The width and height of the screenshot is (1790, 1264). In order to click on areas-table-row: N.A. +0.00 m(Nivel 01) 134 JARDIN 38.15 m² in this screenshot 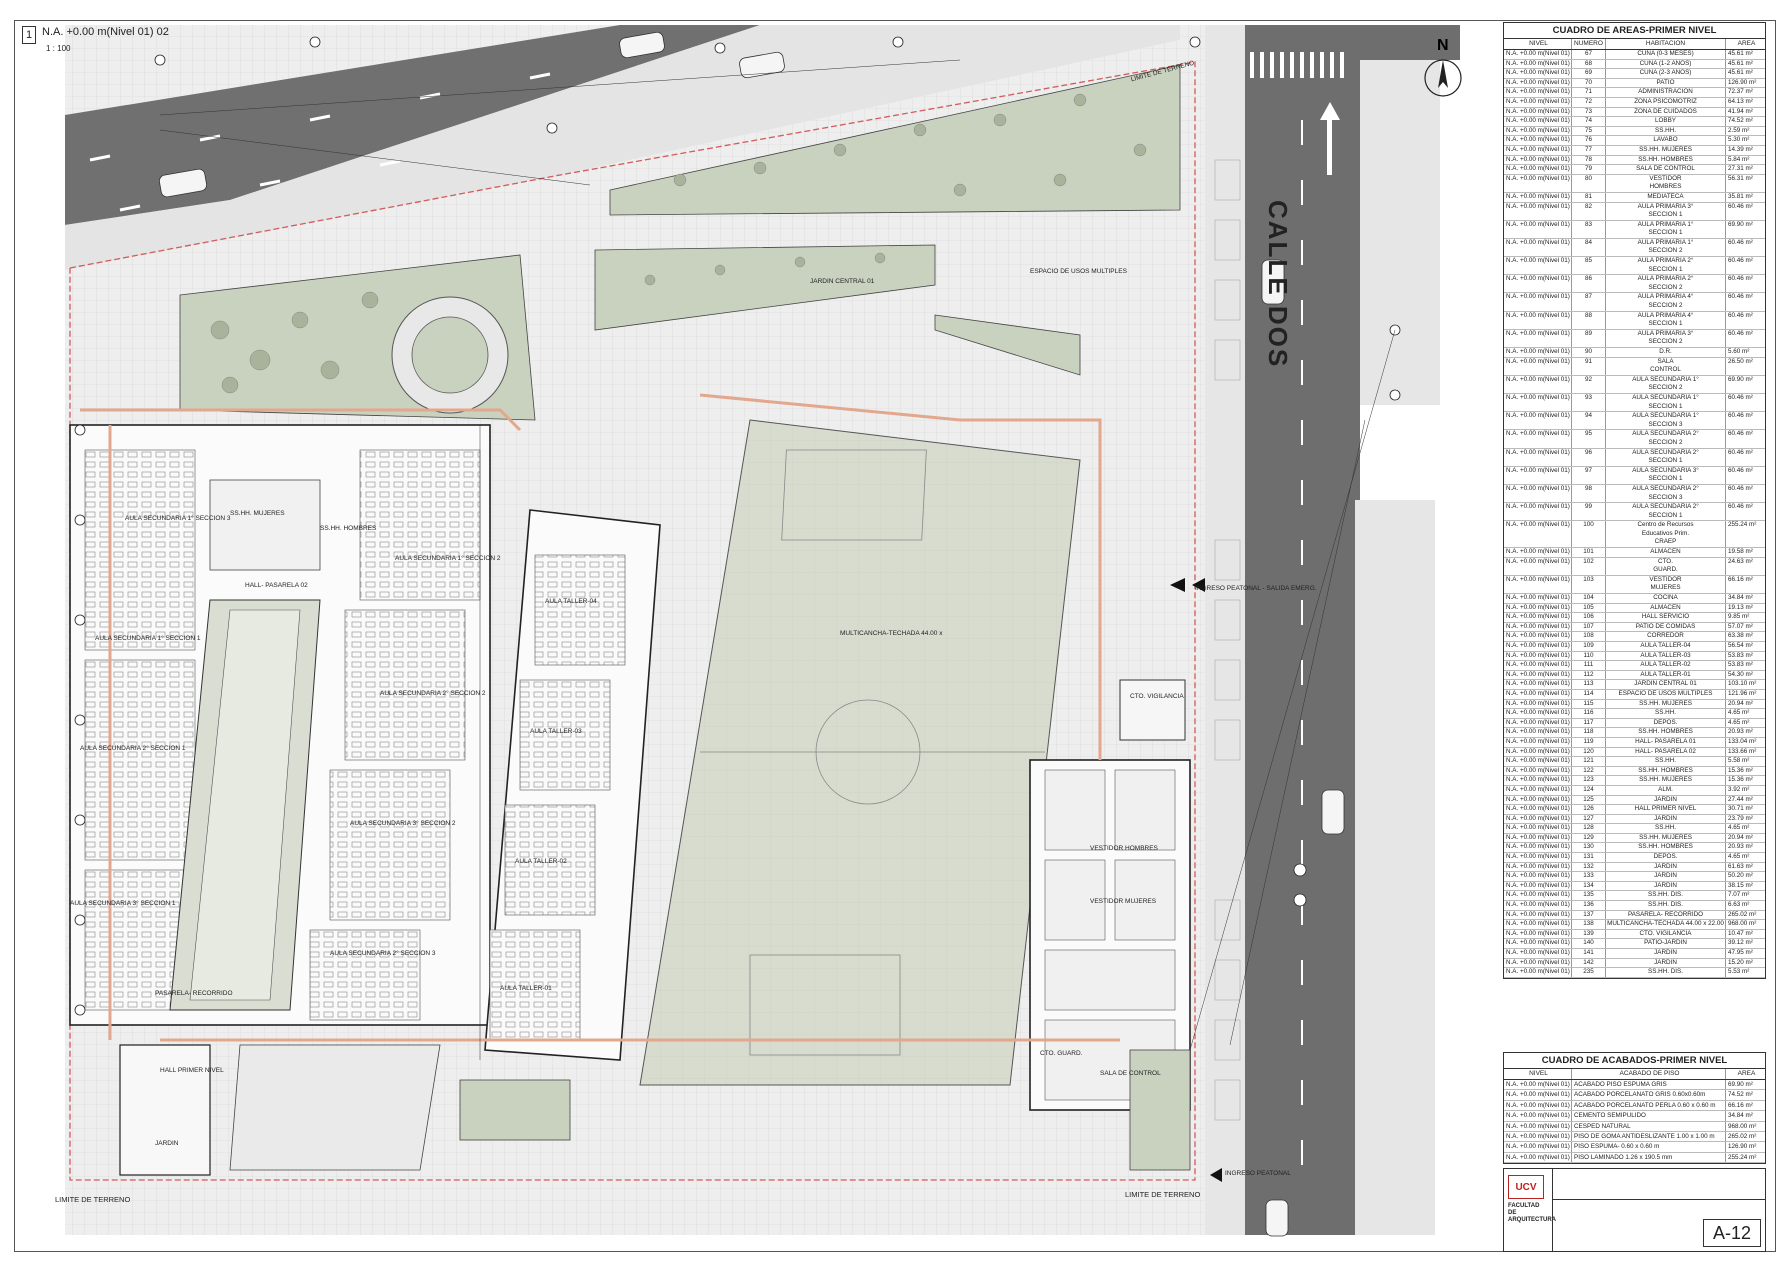, I will do `click(1634, 886)`.